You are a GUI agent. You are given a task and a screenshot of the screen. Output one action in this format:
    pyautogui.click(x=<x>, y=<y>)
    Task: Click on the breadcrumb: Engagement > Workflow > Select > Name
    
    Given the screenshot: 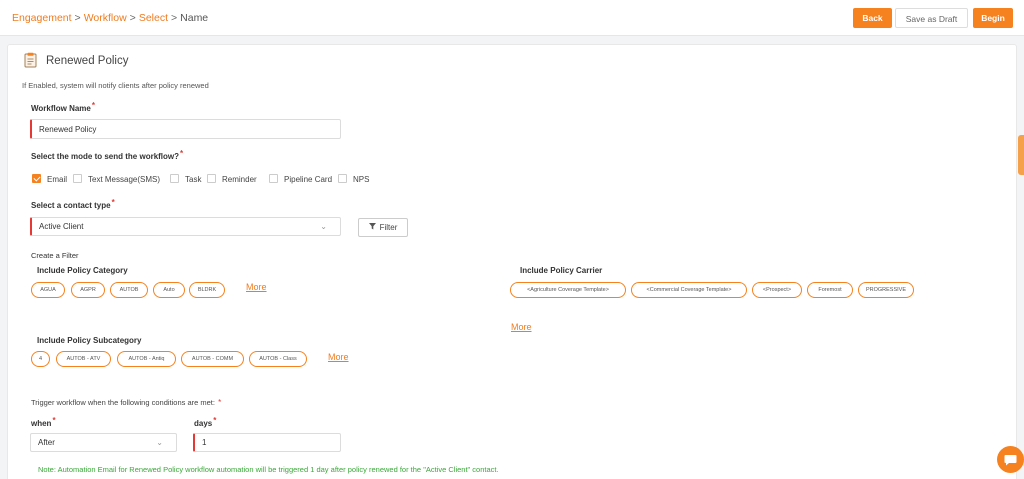 What is the action you would take?
    pyautogui.click(x=110, y=18)
    